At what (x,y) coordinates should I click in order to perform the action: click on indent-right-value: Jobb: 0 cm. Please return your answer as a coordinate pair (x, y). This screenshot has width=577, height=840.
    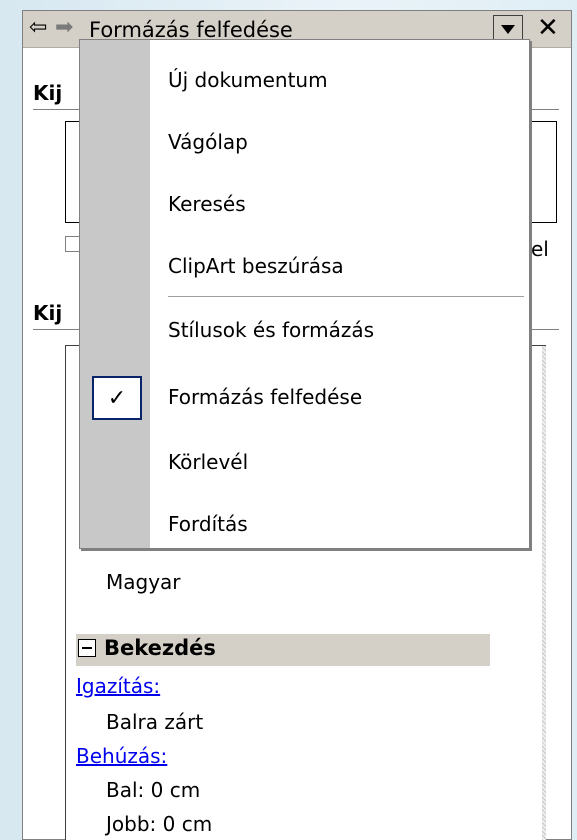
    Looking at the image, I should click on (159, 824).